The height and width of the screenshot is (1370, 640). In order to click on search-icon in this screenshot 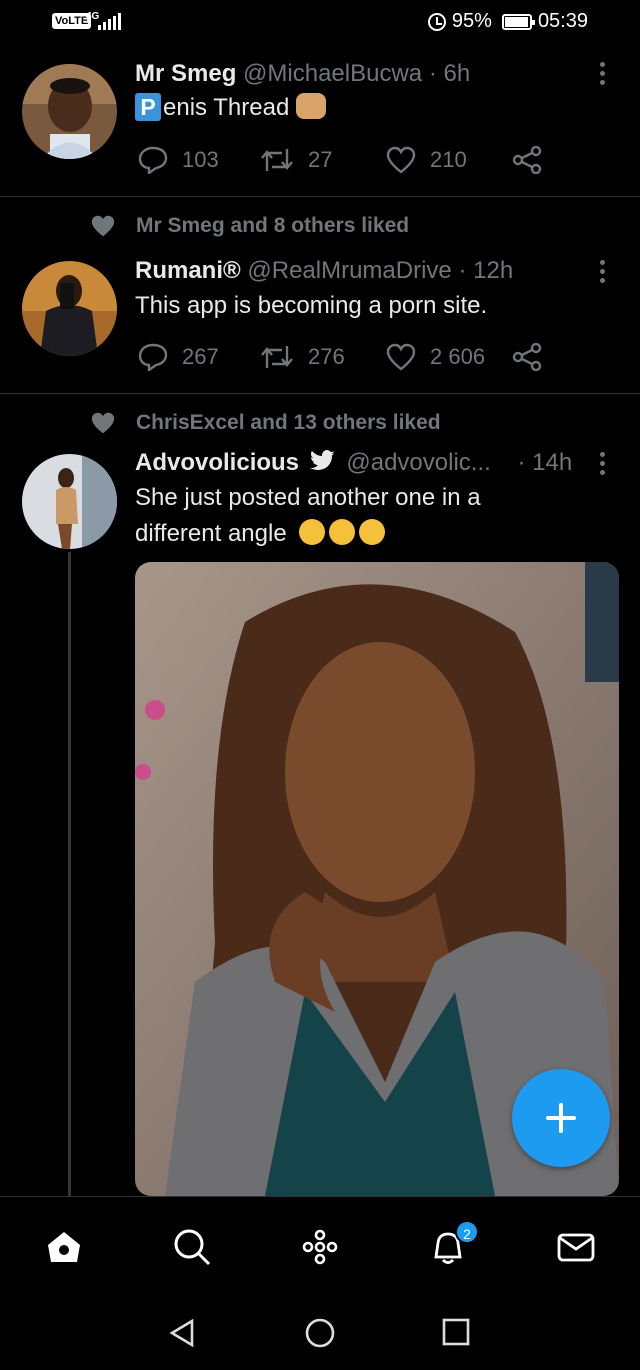, I will do `click(192, 1247)`.